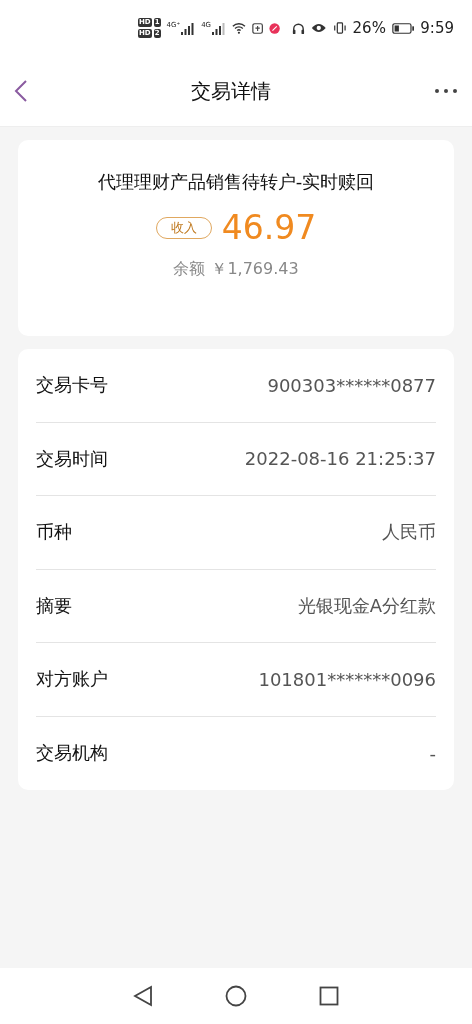 This screenshot has height=1024, width=472. I want to click on detail-label: 交易时间, so click(72, 458).